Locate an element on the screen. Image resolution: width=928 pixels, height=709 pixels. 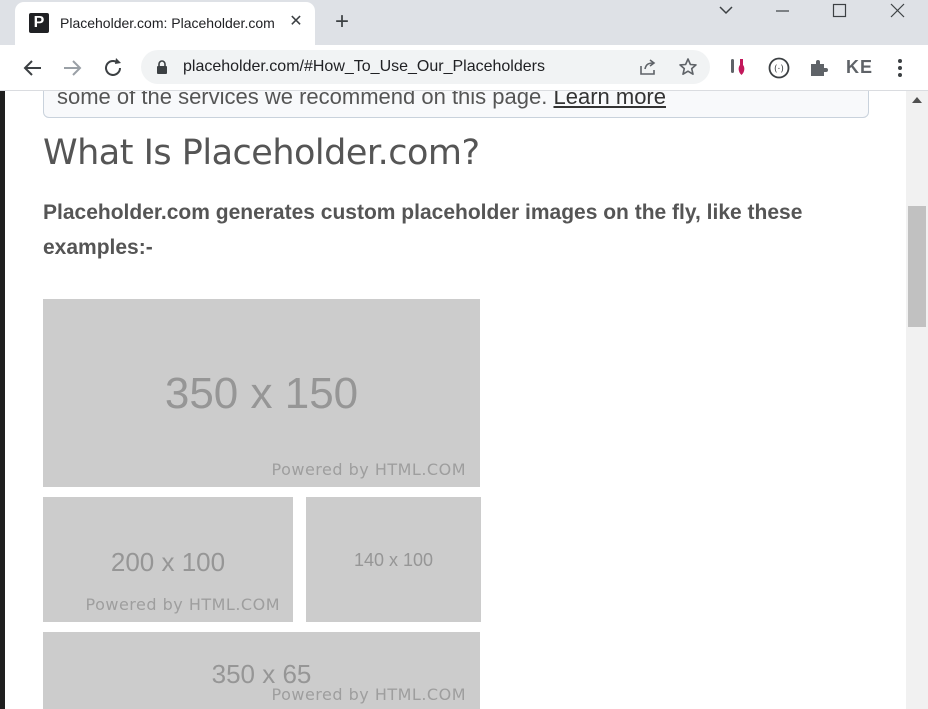
lock-icon is located at coordinates (162, 67).